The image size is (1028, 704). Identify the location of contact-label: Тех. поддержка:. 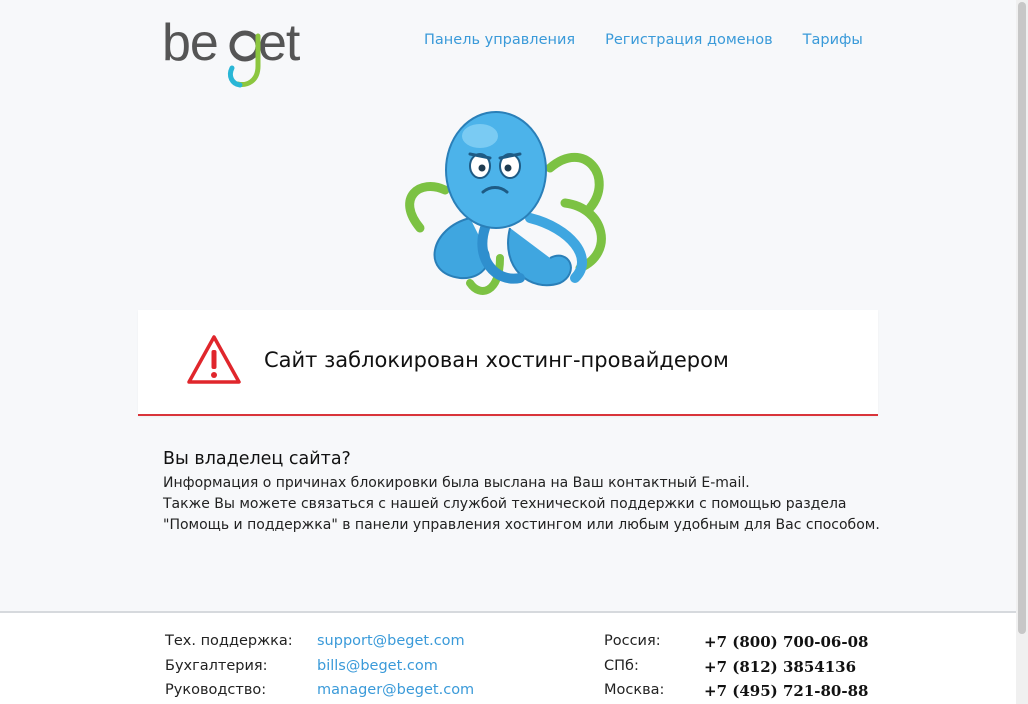
(229, 641).